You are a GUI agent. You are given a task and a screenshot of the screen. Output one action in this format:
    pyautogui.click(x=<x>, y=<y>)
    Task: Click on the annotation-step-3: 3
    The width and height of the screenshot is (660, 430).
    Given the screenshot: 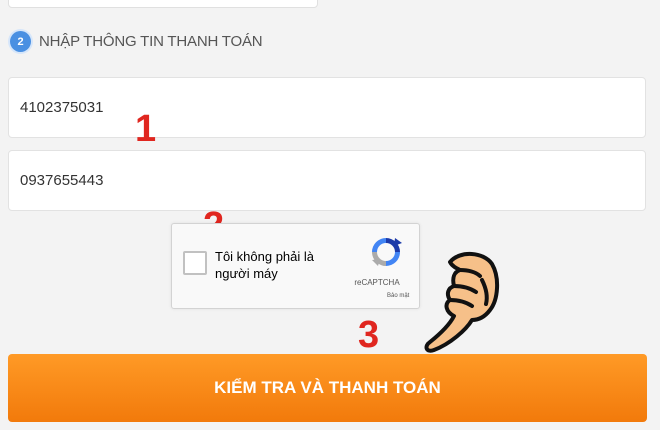 What is the action you would take?
    pyautogui.click(x=369, y=335)
    